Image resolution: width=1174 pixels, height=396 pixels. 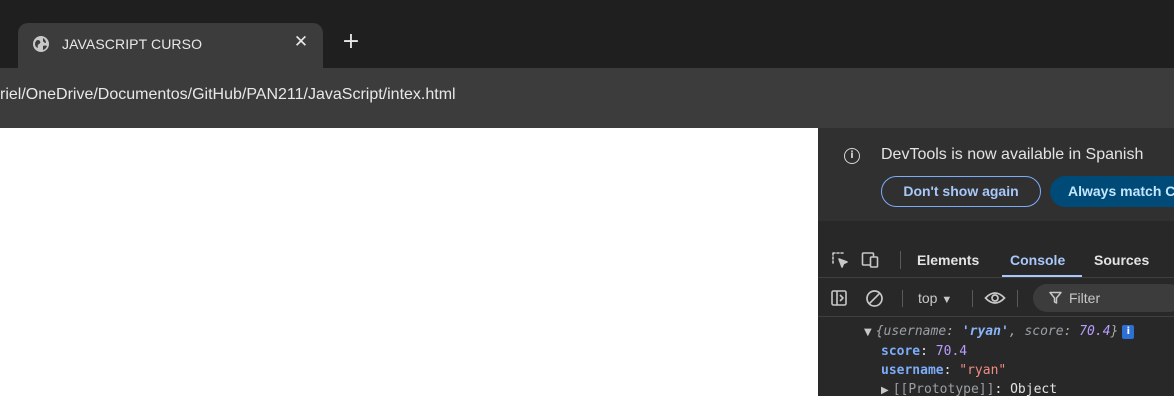 What do you see at coordinates (852, 156) in the screenshot?
I see `info-icon: i` at bounding box center [852, 156].